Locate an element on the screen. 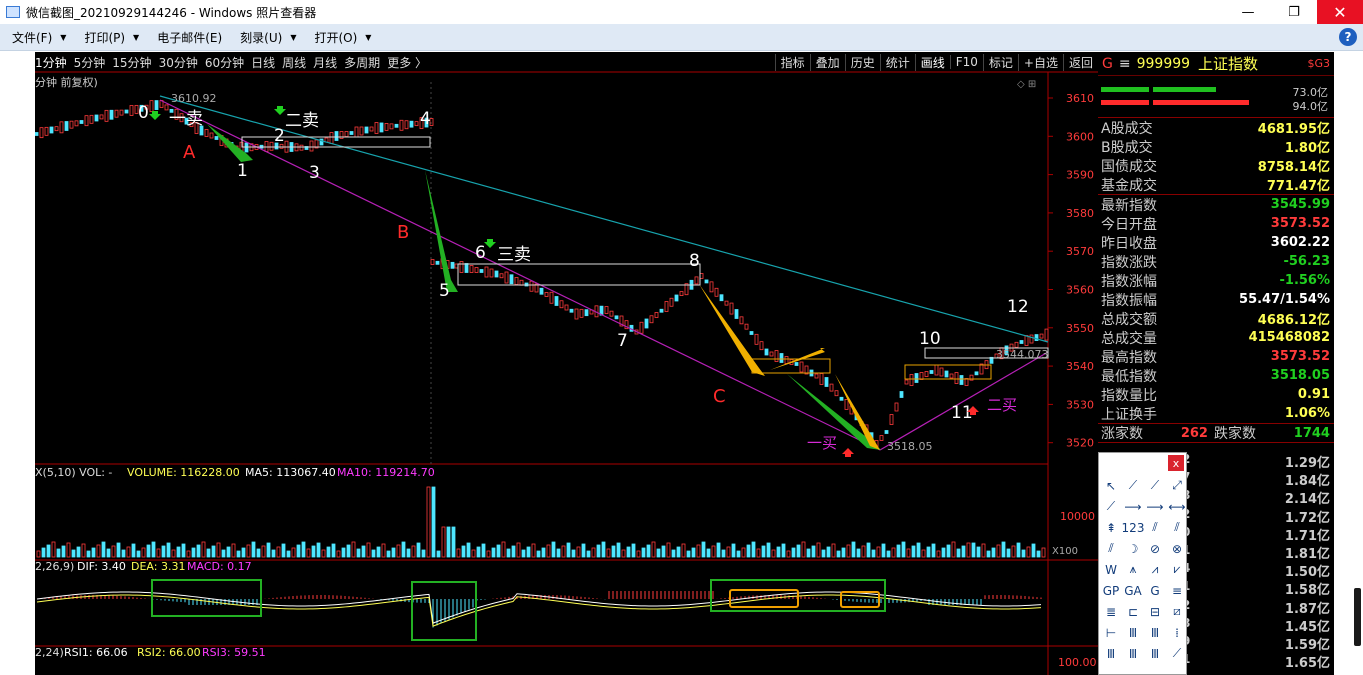 This screenshot has height=675, width=1363. menu-icon: ≡ is located at coordinates (1125, 64).